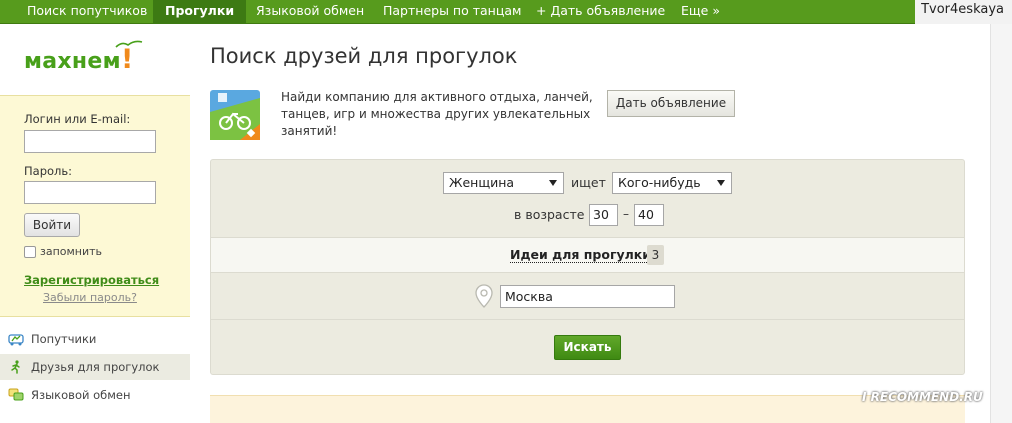 This screenshot has height=423, width=1012. I want to click on password-input, so click(90, 192).